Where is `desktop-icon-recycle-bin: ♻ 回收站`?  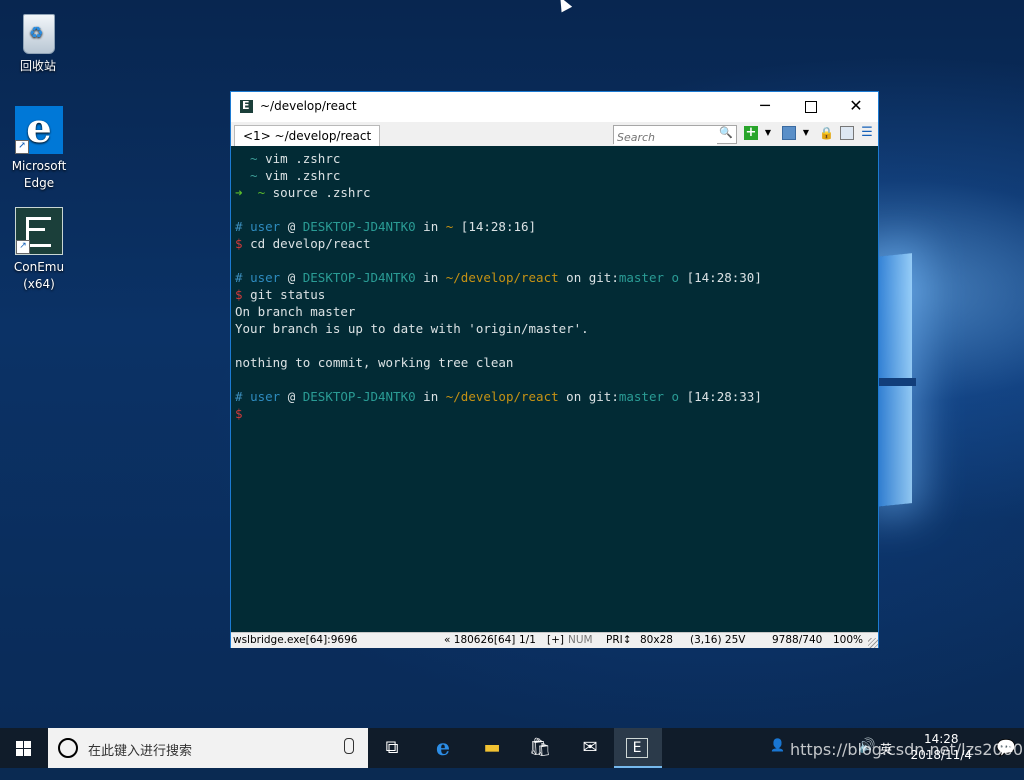 desktop-icon-recycle-bin: ♻ 回收站 is located at coordinates (38, 41).